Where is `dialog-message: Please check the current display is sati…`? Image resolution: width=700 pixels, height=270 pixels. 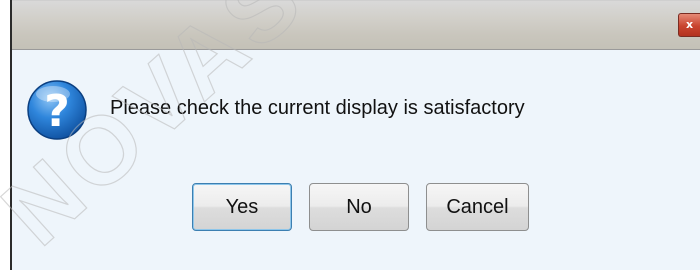
dialog-message: Please check the current display is sati… is located at coordinates (317, 108).